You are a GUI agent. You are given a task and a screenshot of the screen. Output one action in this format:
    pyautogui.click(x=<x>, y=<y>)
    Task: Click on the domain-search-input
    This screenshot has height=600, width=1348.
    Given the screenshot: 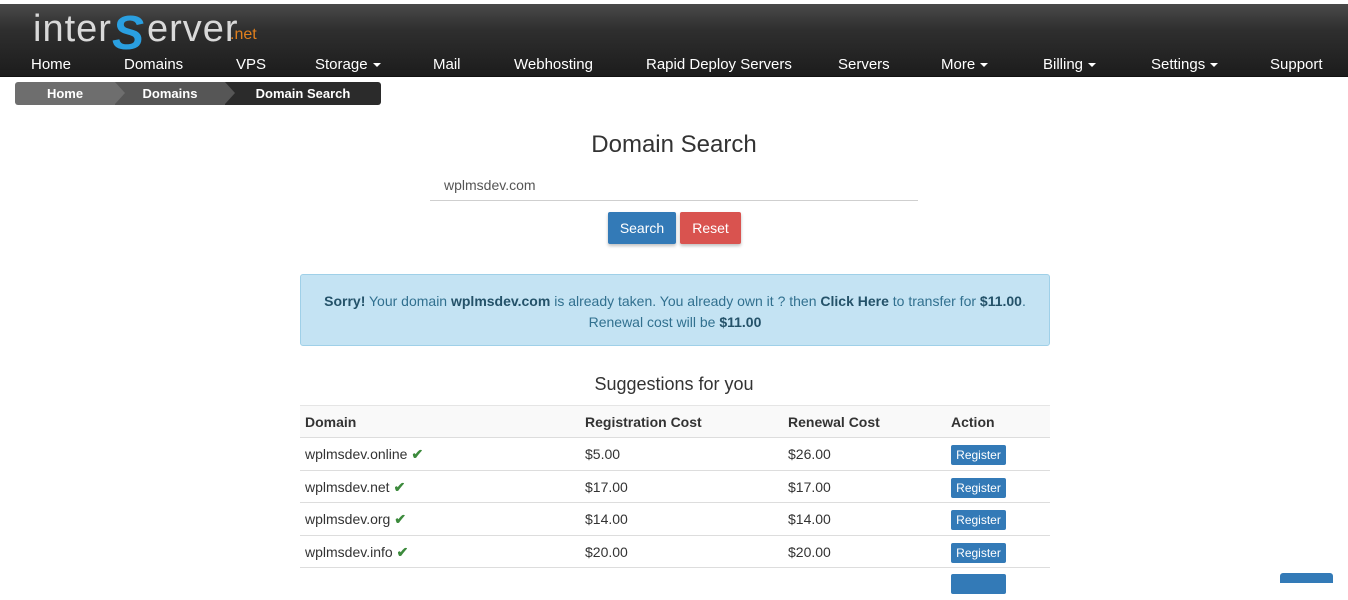 What is the action you would take?
    pyautogui.click(x=674, y=185)
    